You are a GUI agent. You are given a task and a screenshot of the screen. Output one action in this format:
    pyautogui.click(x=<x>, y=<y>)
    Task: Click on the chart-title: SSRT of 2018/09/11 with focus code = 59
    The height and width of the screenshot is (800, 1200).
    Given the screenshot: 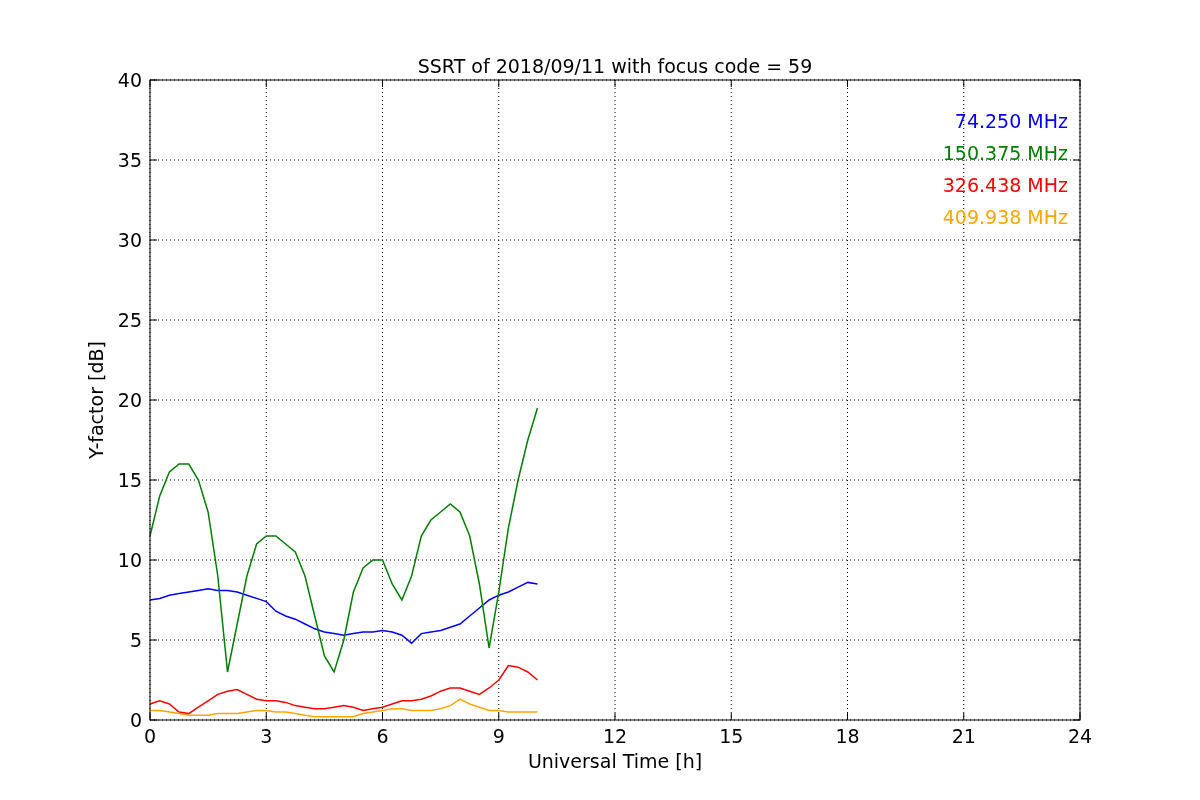 What is the action you would take?
    pyautogui.click(x=615, y=66)
    